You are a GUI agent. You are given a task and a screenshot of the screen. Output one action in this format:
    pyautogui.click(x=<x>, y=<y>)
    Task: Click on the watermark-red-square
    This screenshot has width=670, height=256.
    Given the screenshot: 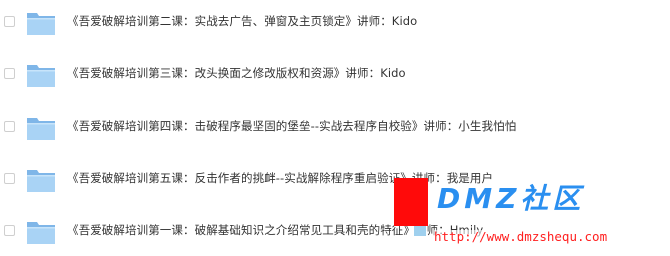 What is the action you would take?
    pyautogui.click(x=411, y=202)
    